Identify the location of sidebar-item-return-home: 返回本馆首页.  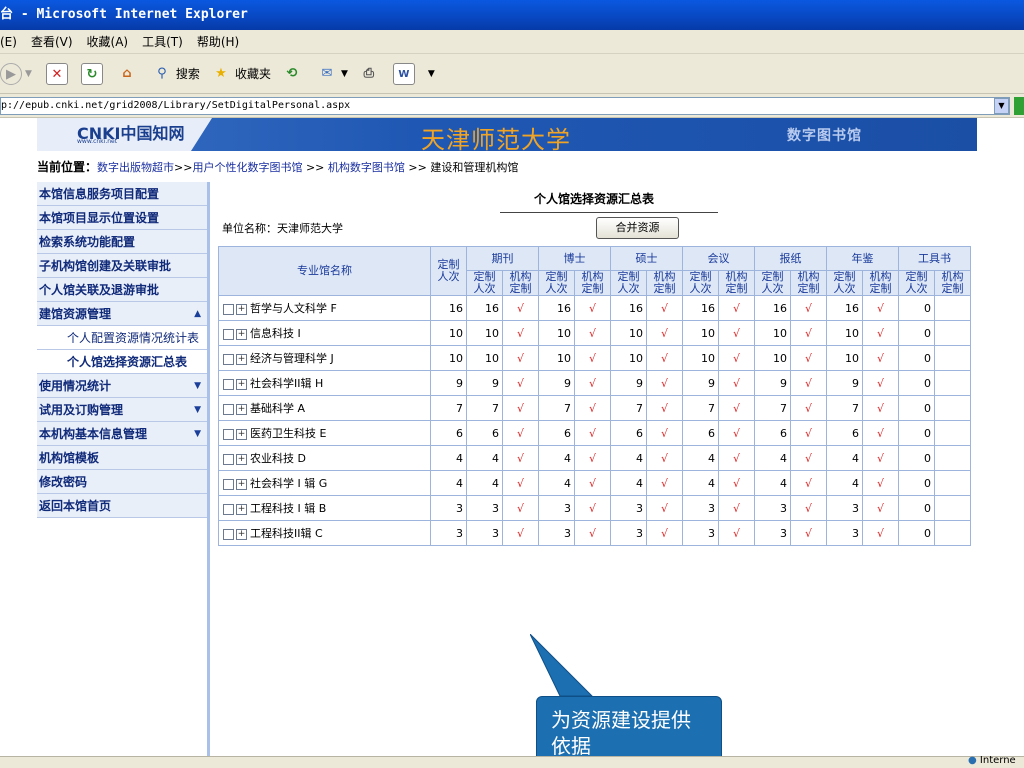
(122, 506).